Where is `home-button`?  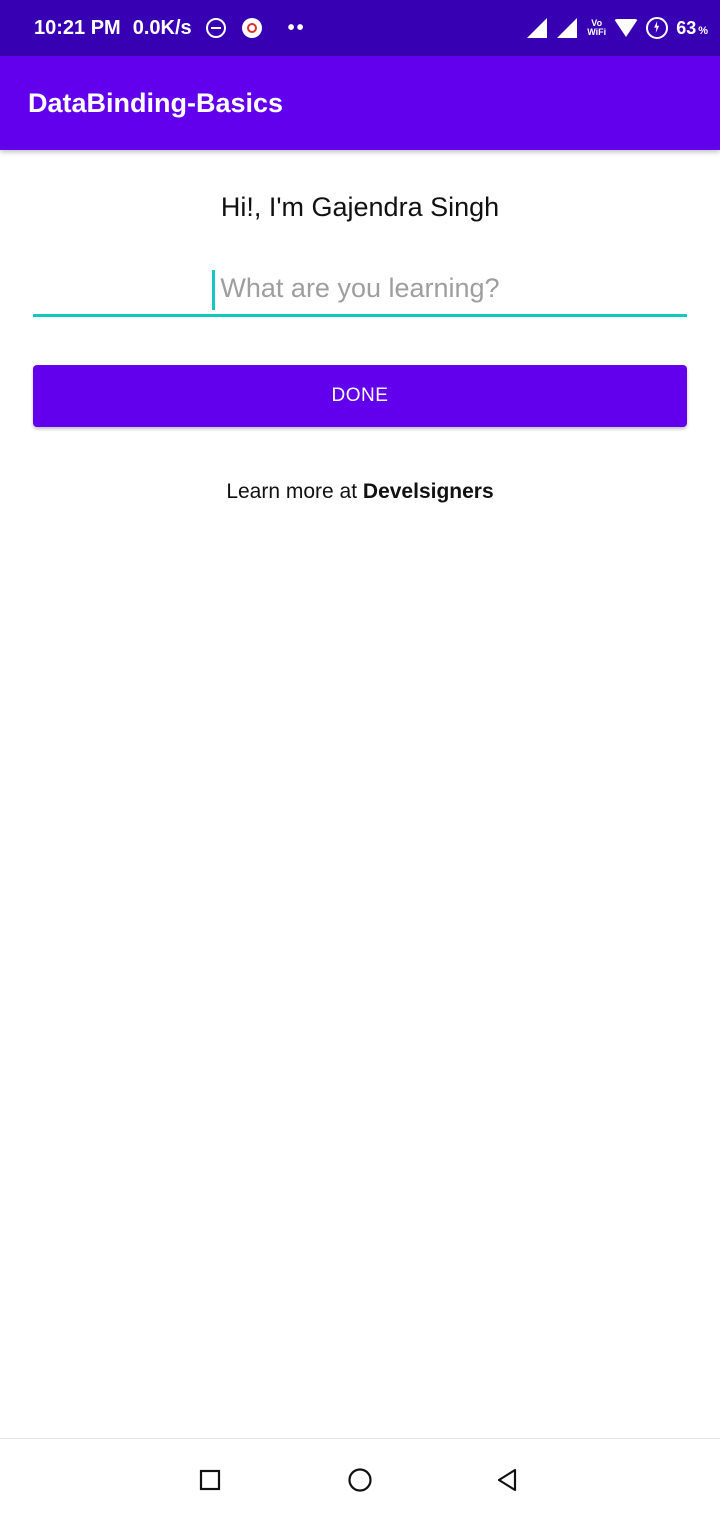 home-button is located at coordinates (360, 1479).